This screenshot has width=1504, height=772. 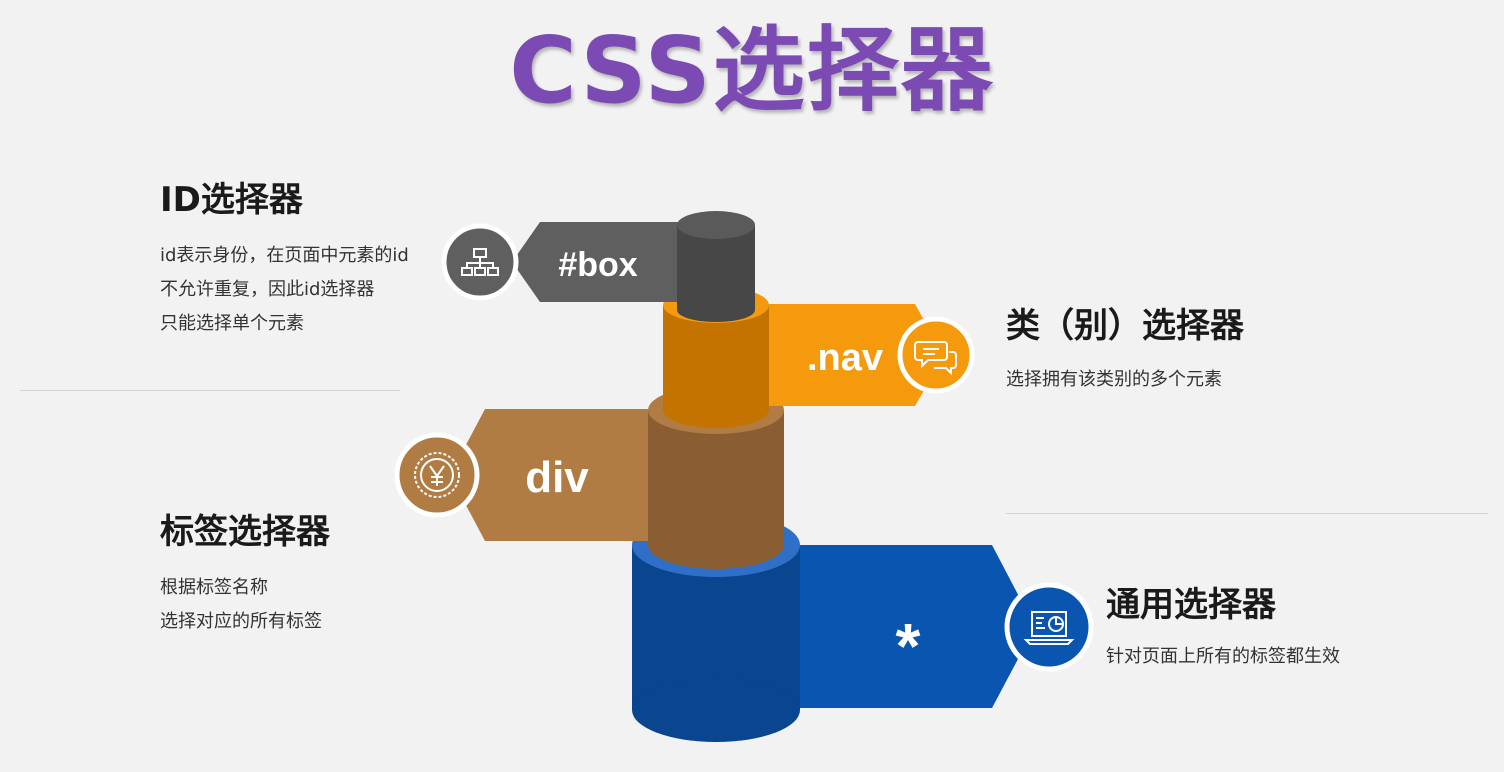 I want to click on class-selector-block: 类（别）选择器 选择拥有该类别的多个元素, so click(x=1125, y=347).